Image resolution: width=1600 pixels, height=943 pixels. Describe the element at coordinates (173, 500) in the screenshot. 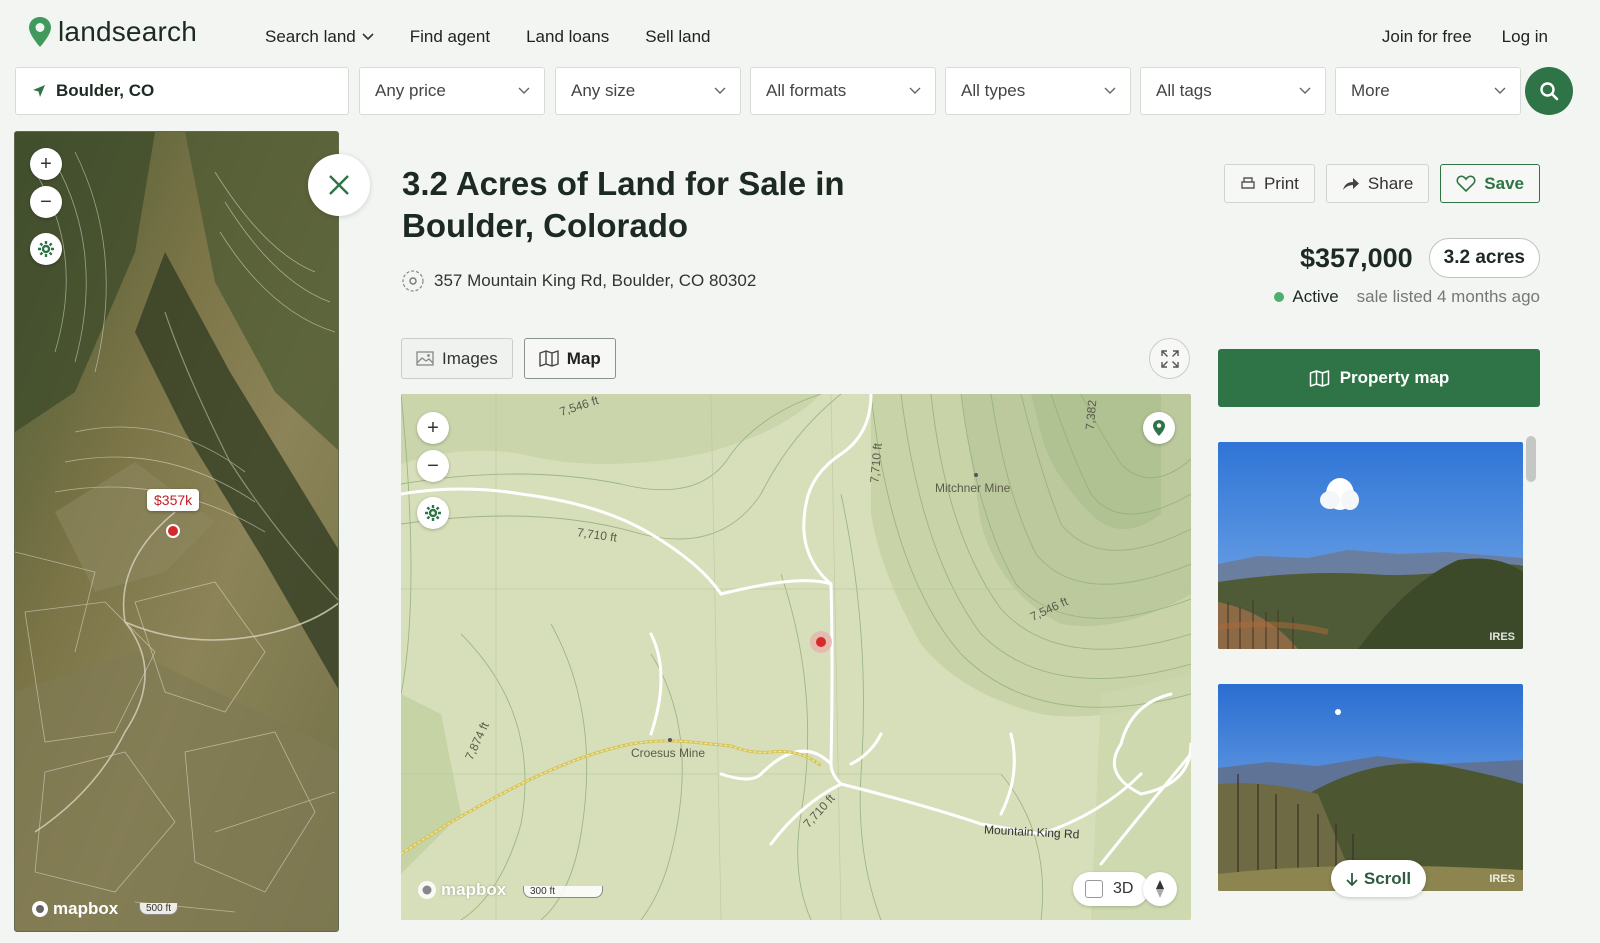

I see `price-marker: $357k` at that location.